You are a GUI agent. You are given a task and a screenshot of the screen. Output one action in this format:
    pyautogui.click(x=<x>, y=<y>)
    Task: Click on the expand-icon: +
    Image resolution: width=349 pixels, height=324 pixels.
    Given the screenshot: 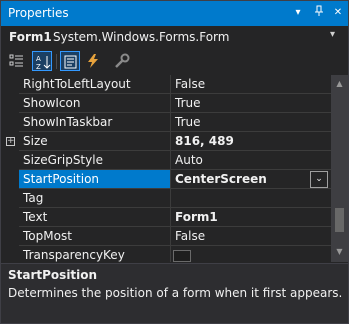 What is the action you would take?
    pyautogui.click(x=10, y=141)
    